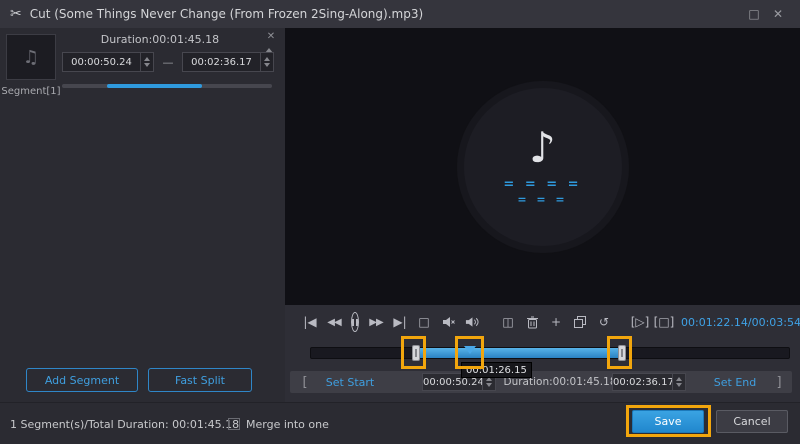 The image size is (800, 444). What do you see at coordinates (542, 147) in the screenshot?
I see `music-note-icon: ♪` at bounding box center [542, 147].